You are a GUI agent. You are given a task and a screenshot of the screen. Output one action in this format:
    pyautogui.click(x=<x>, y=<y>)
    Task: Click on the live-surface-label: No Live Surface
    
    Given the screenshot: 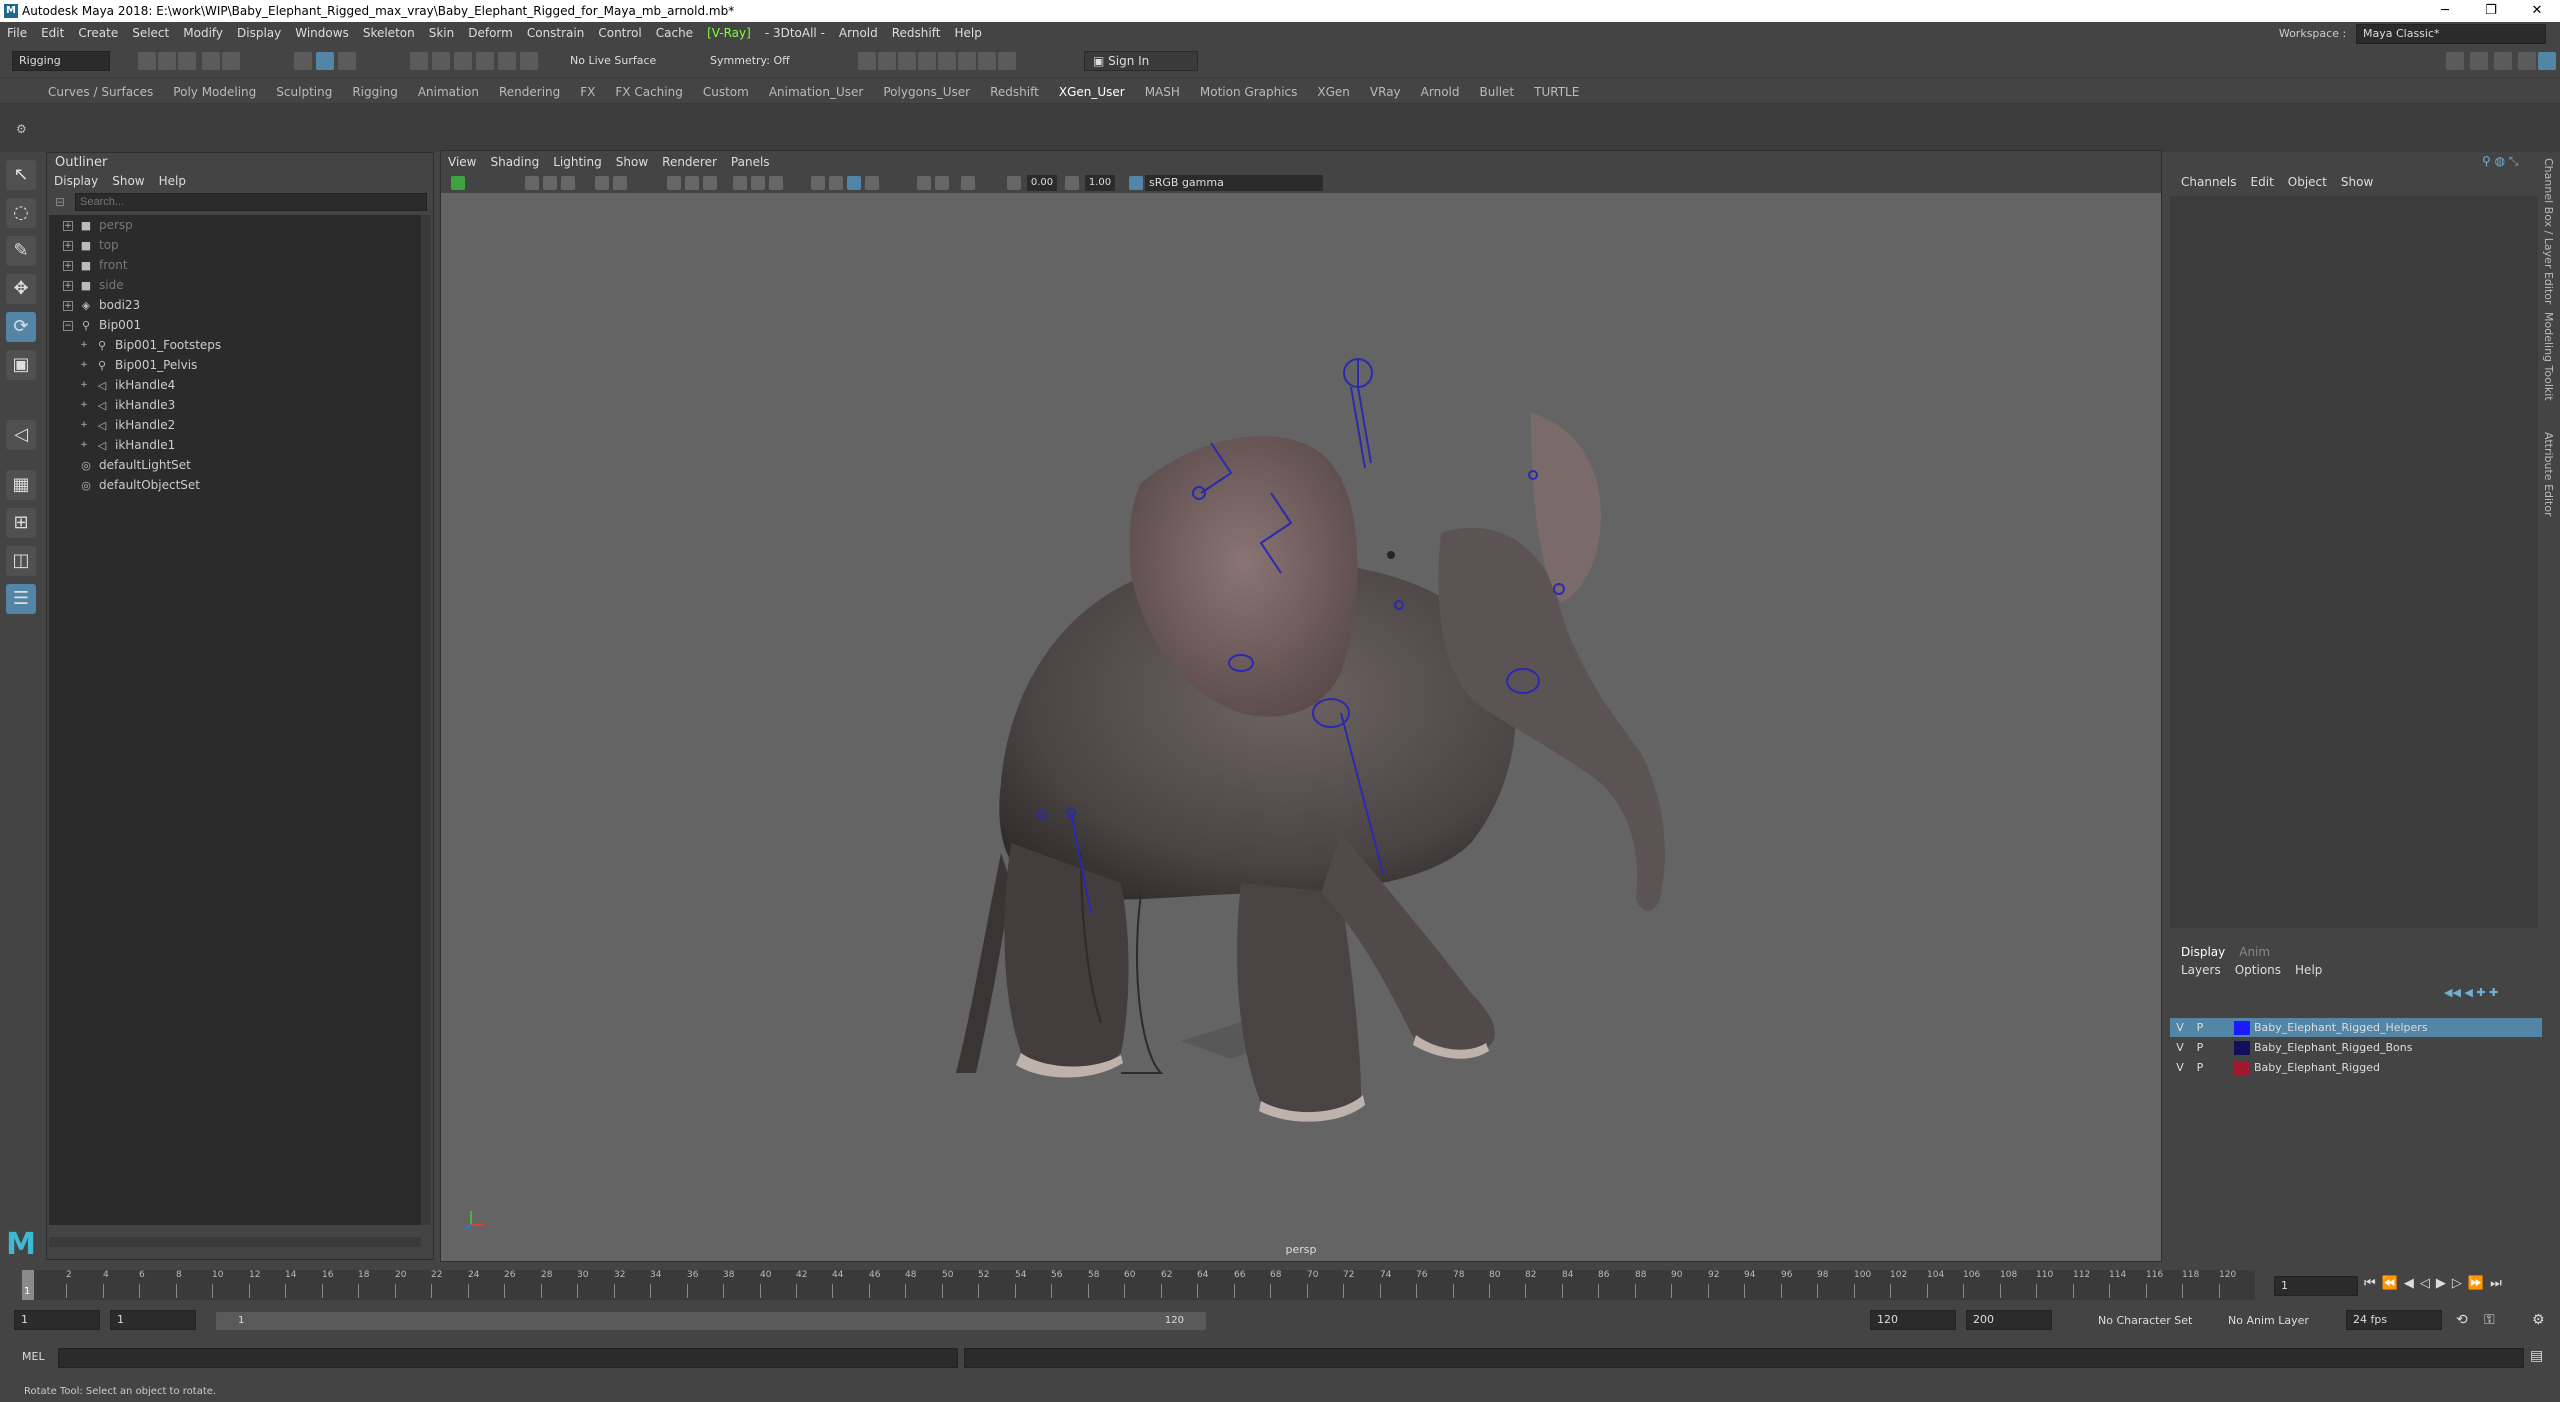 What is the action you would take?
    pyautogui.click(x=613, y=60)
    